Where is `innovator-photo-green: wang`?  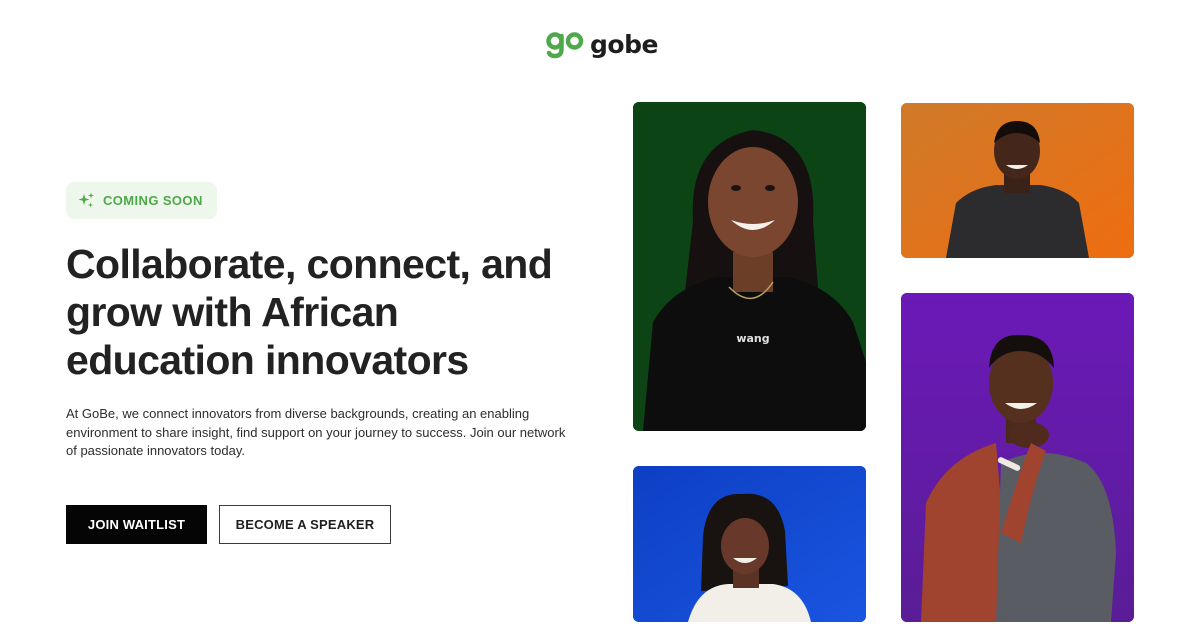
innovator-photo-green: wang is located at coordinates (749, 266).